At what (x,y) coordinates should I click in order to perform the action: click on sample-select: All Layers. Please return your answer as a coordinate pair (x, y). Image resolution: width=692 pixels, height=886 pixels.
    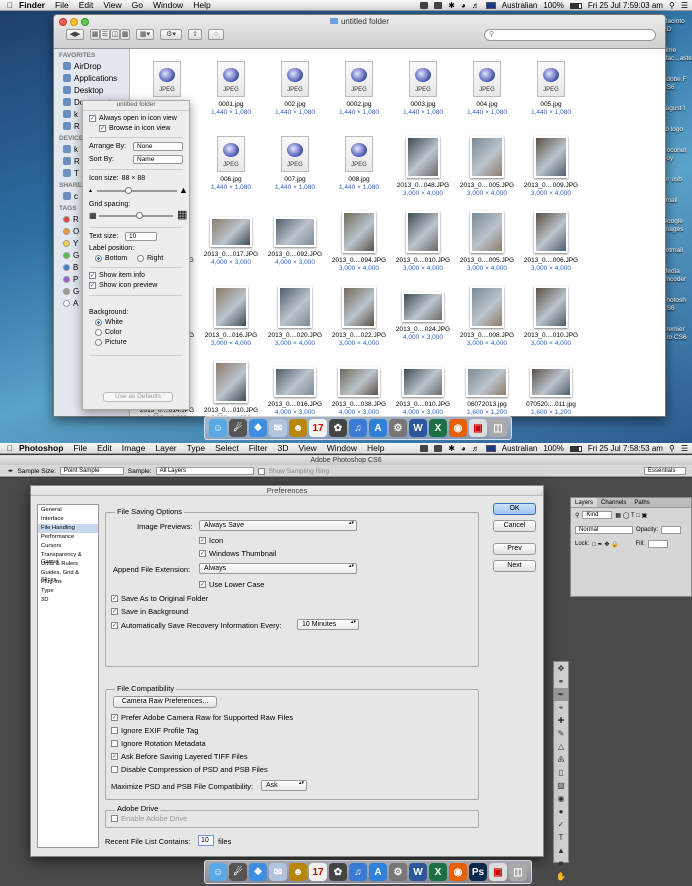
    Looking at the image, I should click on (204, 471).